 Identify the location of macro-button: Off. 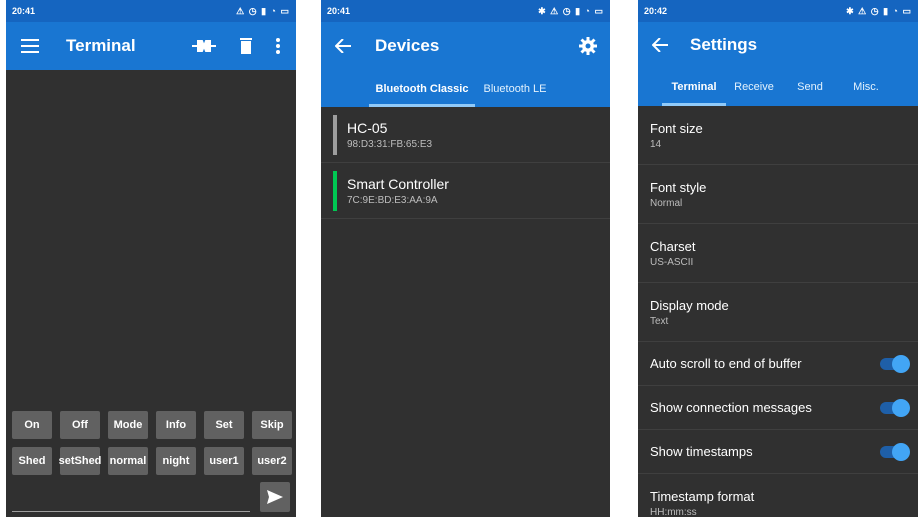
(80, 425).